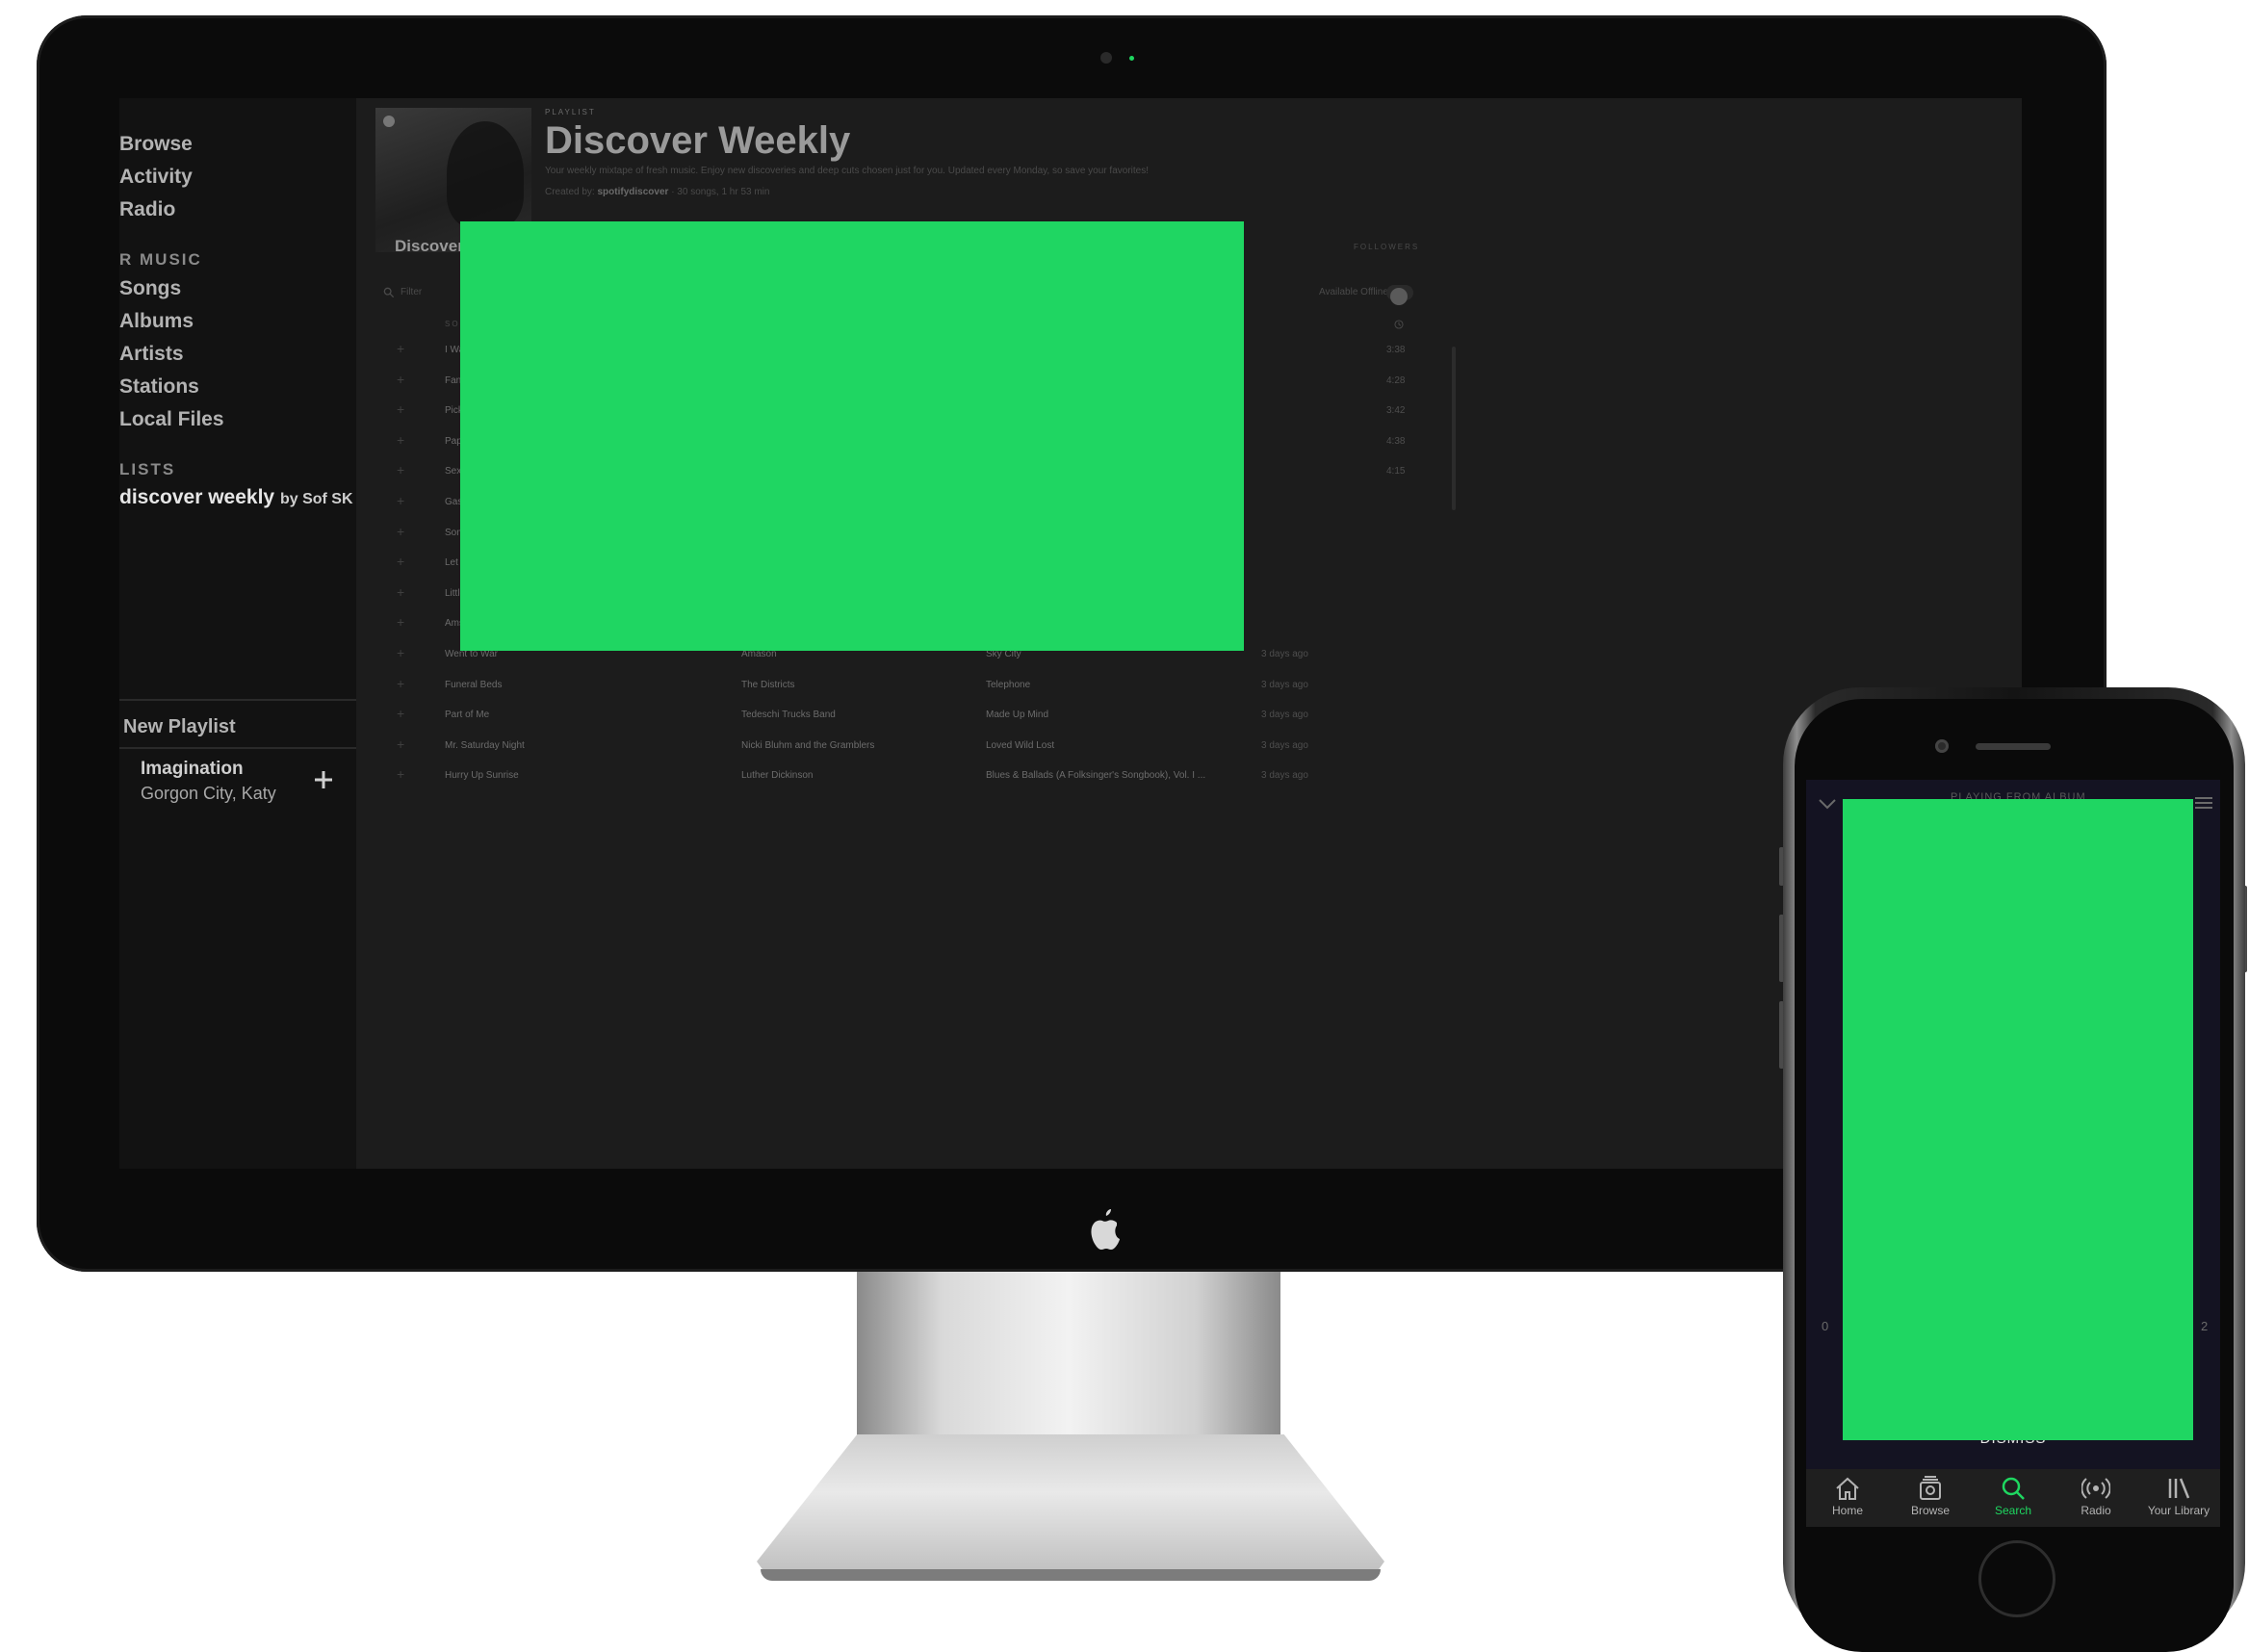 Image resolution: width=2249 pixels, height=1652 pixels. I want to click on sidebar-item-radio: Radio, so click(147, 209).